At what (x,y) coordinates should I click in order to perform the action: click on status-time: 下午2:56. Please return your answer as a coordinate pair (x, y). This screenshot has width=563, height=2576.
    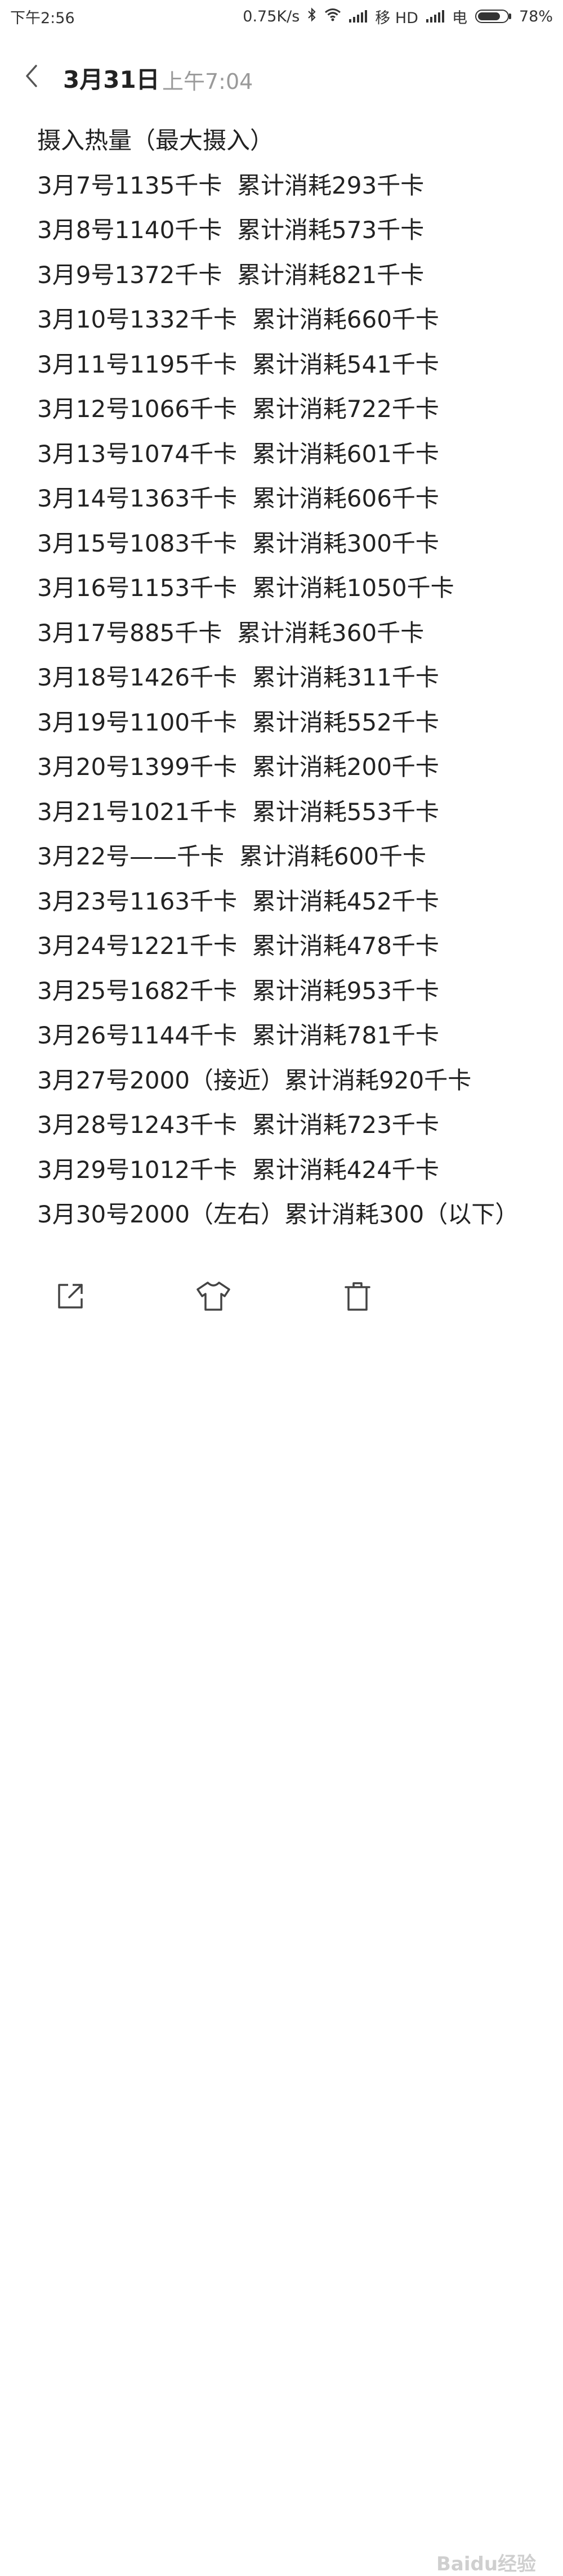
    Looking at the image, I should click on (42, 18).